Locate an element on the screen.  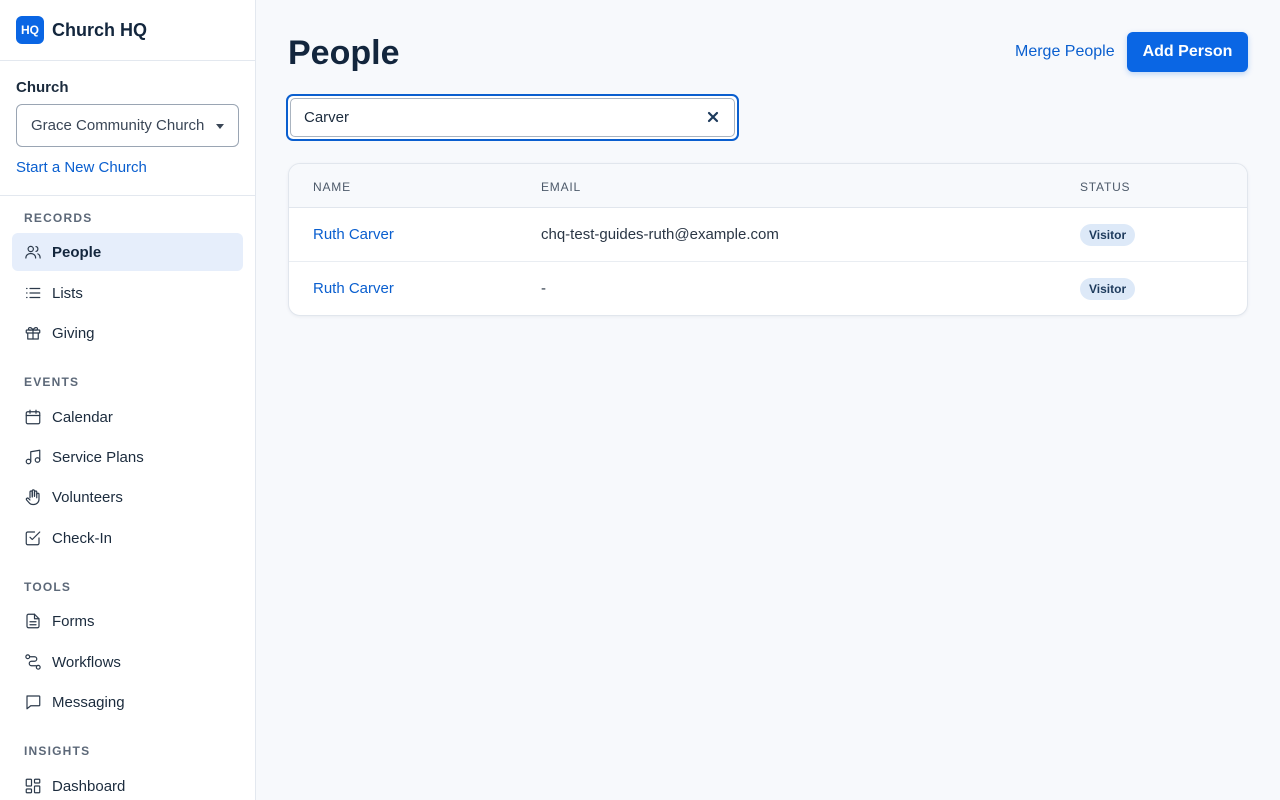
column-header-status: STATUS is located at coordinates (1105, 187).